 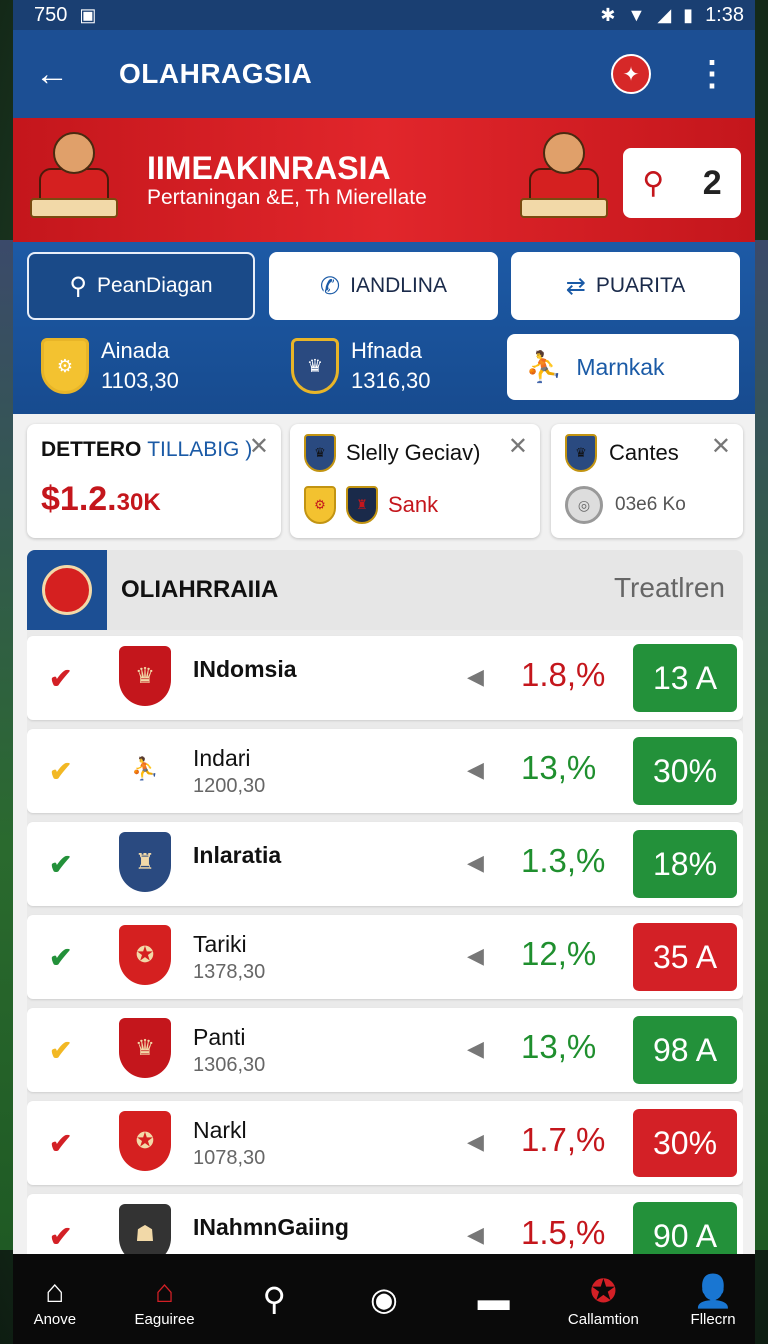 What do you see at coordinates (564, 178) in the screenshot?
I see `mascot-right-icon` at bounding box center [564, 178].